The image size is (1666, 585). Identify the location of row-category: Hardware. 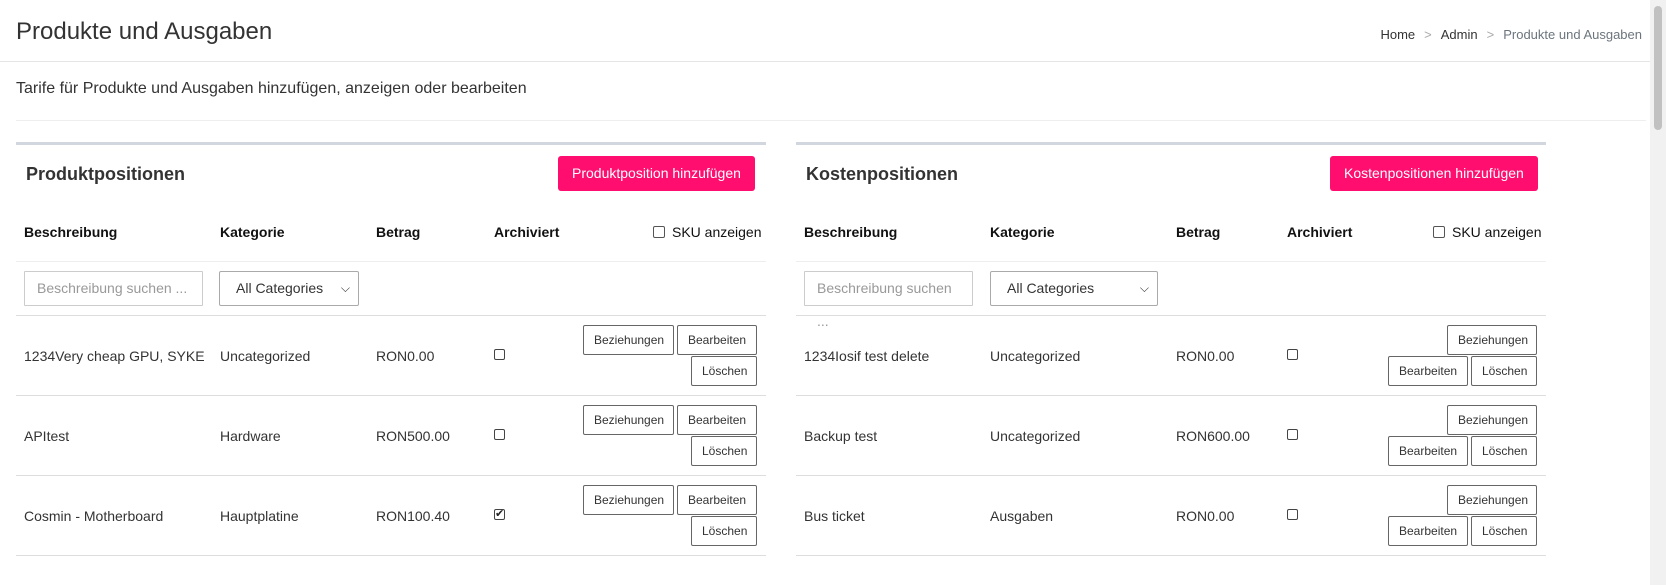
(250, 436).